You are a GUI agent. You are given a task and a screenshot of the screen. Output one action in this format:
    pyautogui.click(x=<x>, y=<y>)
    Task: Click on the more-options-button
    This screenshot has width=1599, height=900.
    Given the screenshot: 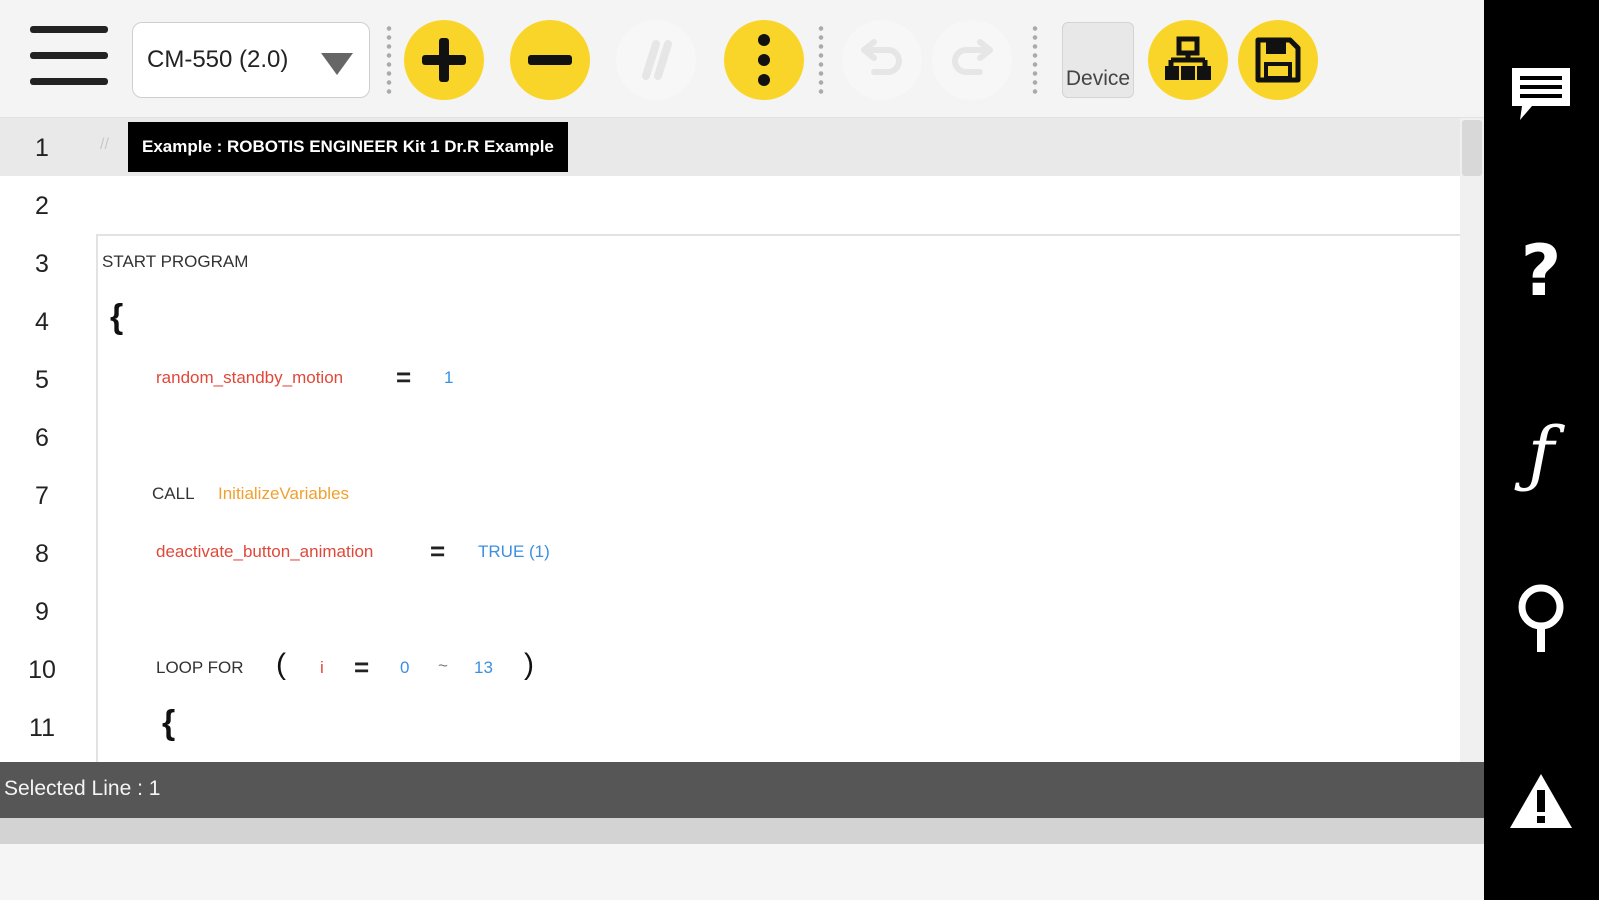 What is the action you would take?
    pyautogui.click(x=764, y=60)
    